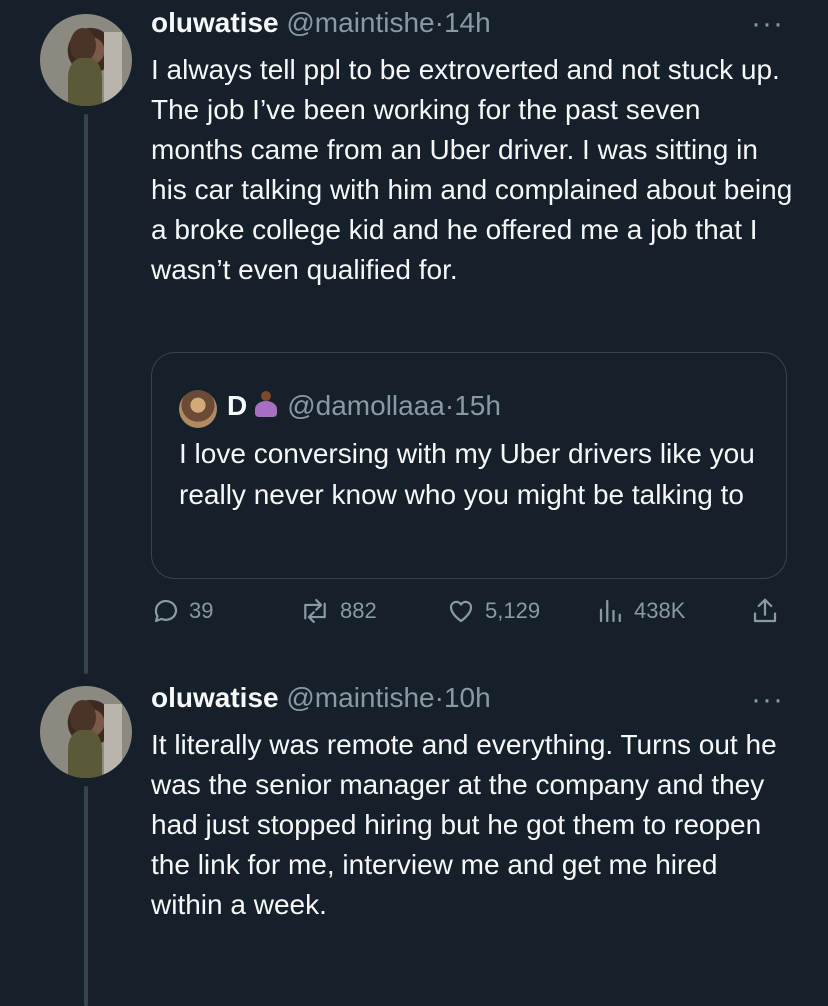 The width and height of the screenshot is (828, 1006). I want to click on reply-icon, so click(166, 611).